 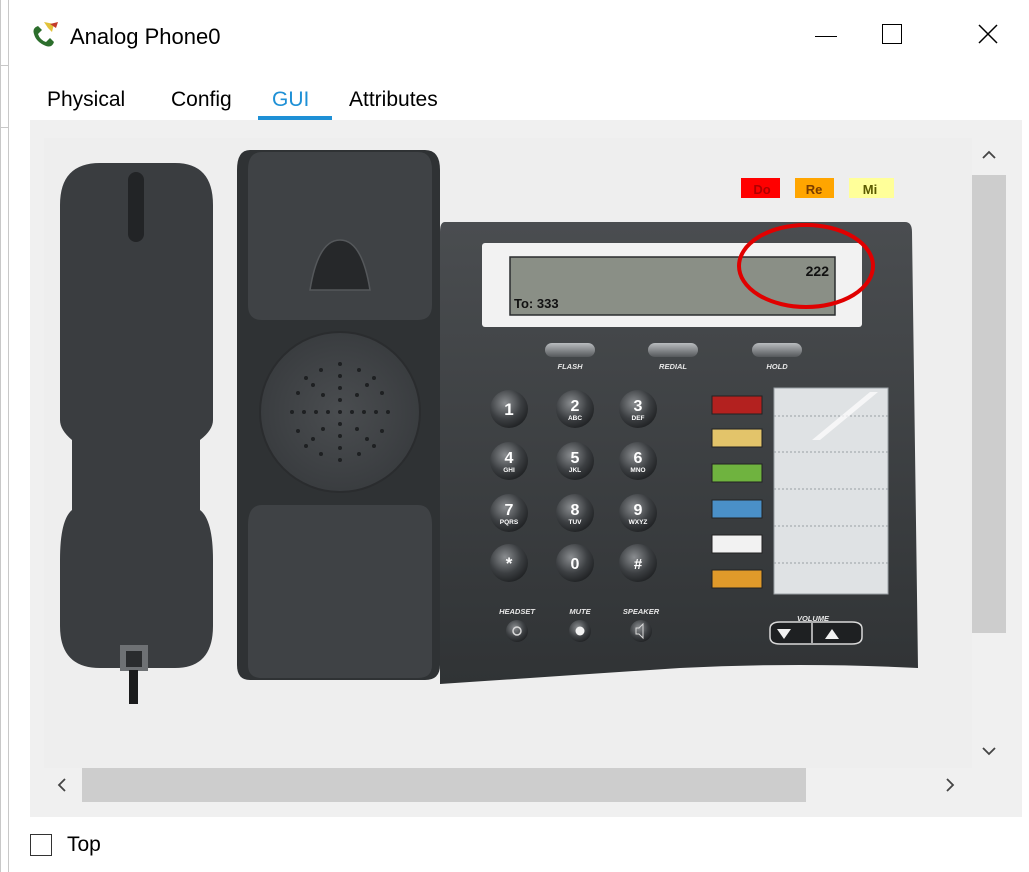 I want to click on tab-gui: GUI, so click(x=290, y=100).